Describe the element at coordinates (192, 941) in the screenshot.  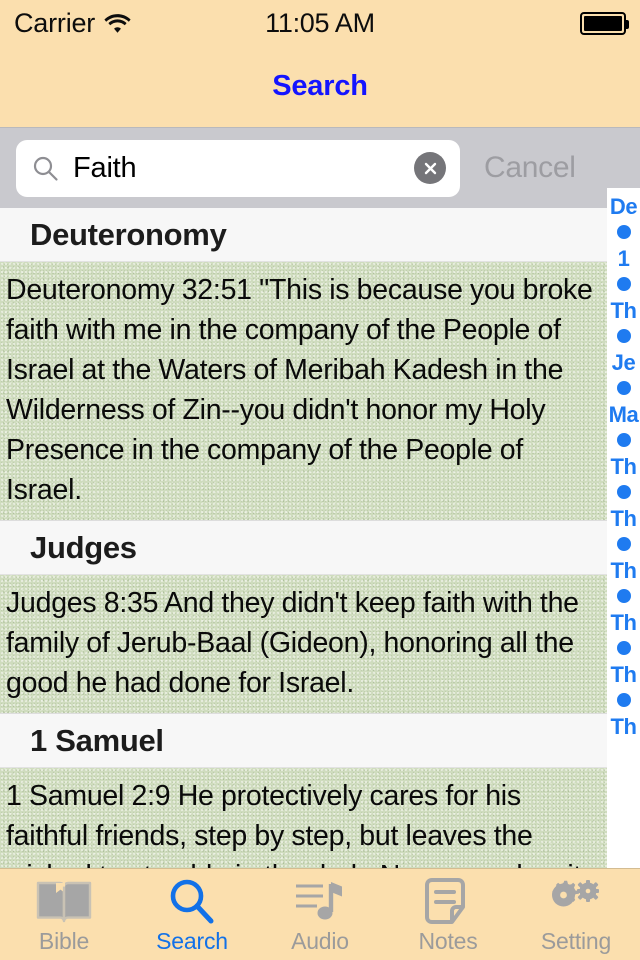
I see `tab-label: Search` at that location.